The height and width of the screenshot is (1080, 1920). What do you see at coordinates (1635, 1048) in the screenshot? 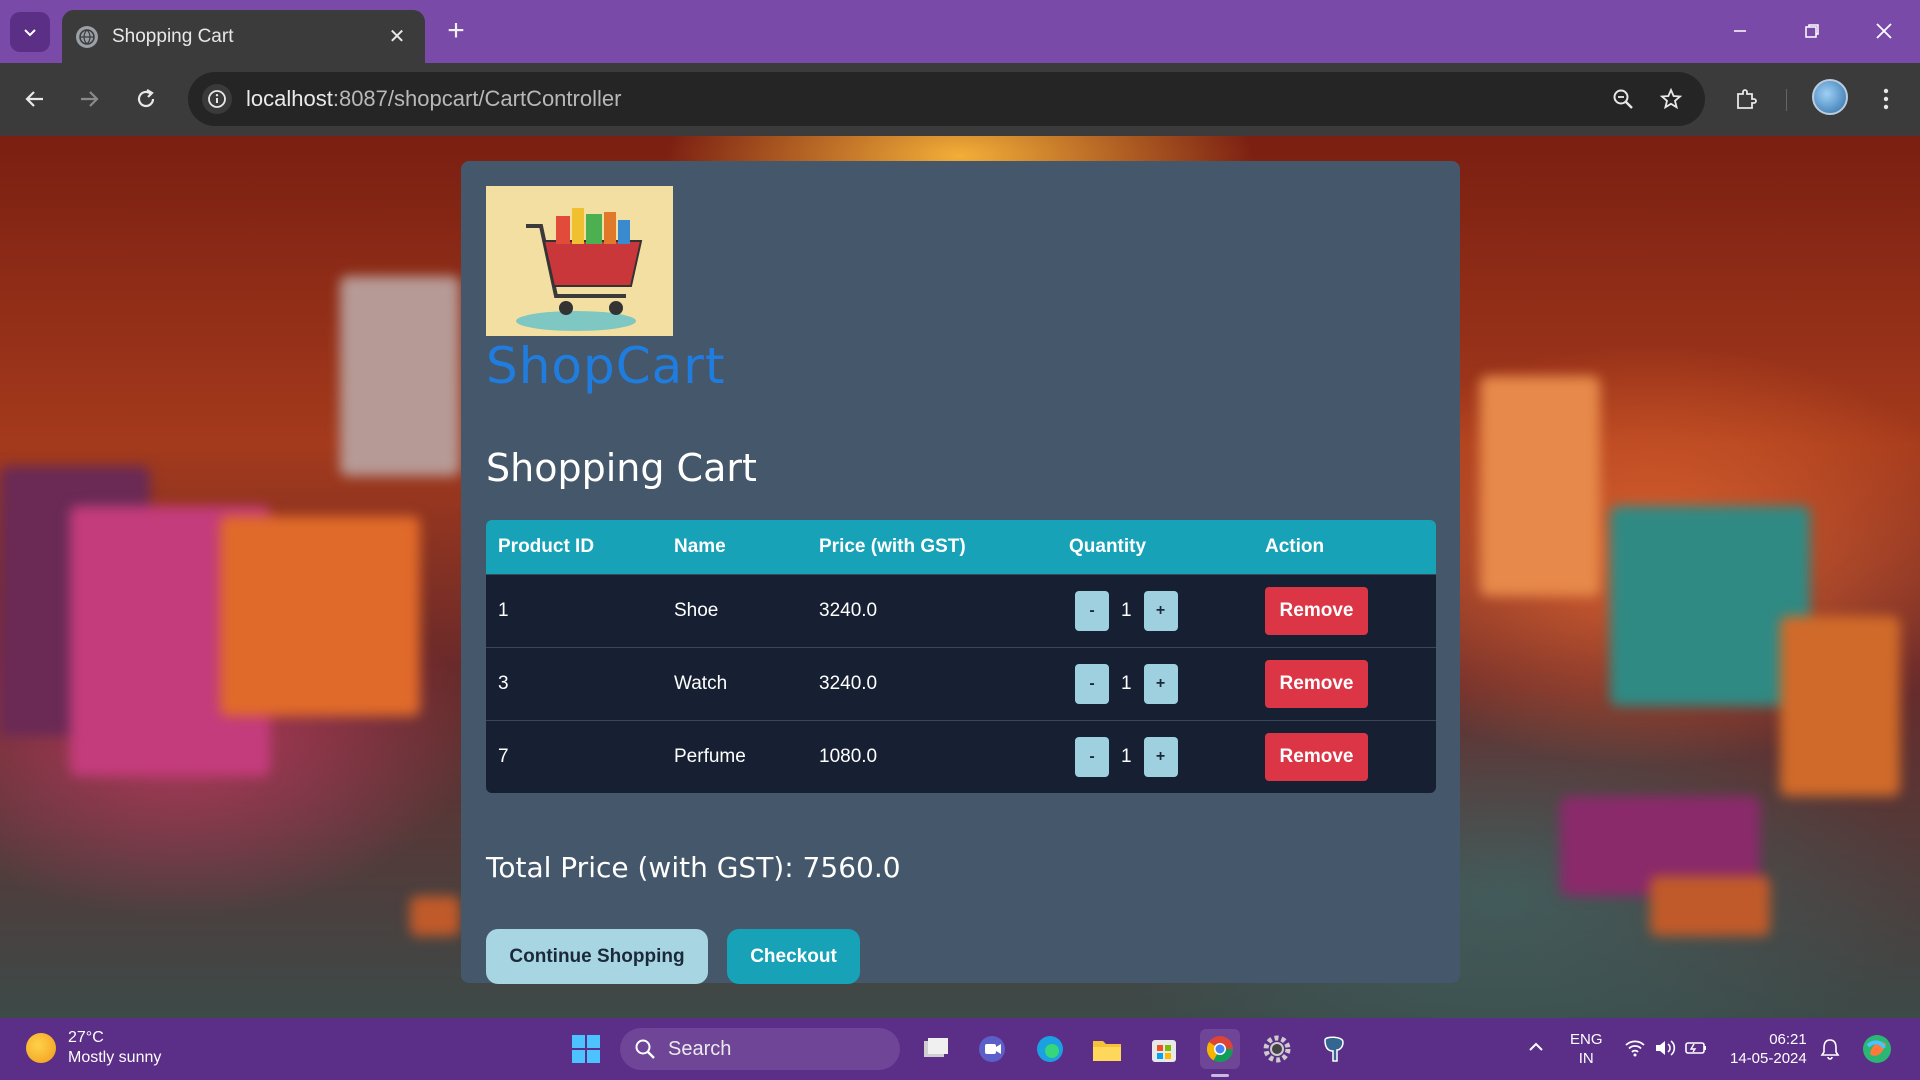
I see `wifi-icon` at bounding box center [1635, 1048].